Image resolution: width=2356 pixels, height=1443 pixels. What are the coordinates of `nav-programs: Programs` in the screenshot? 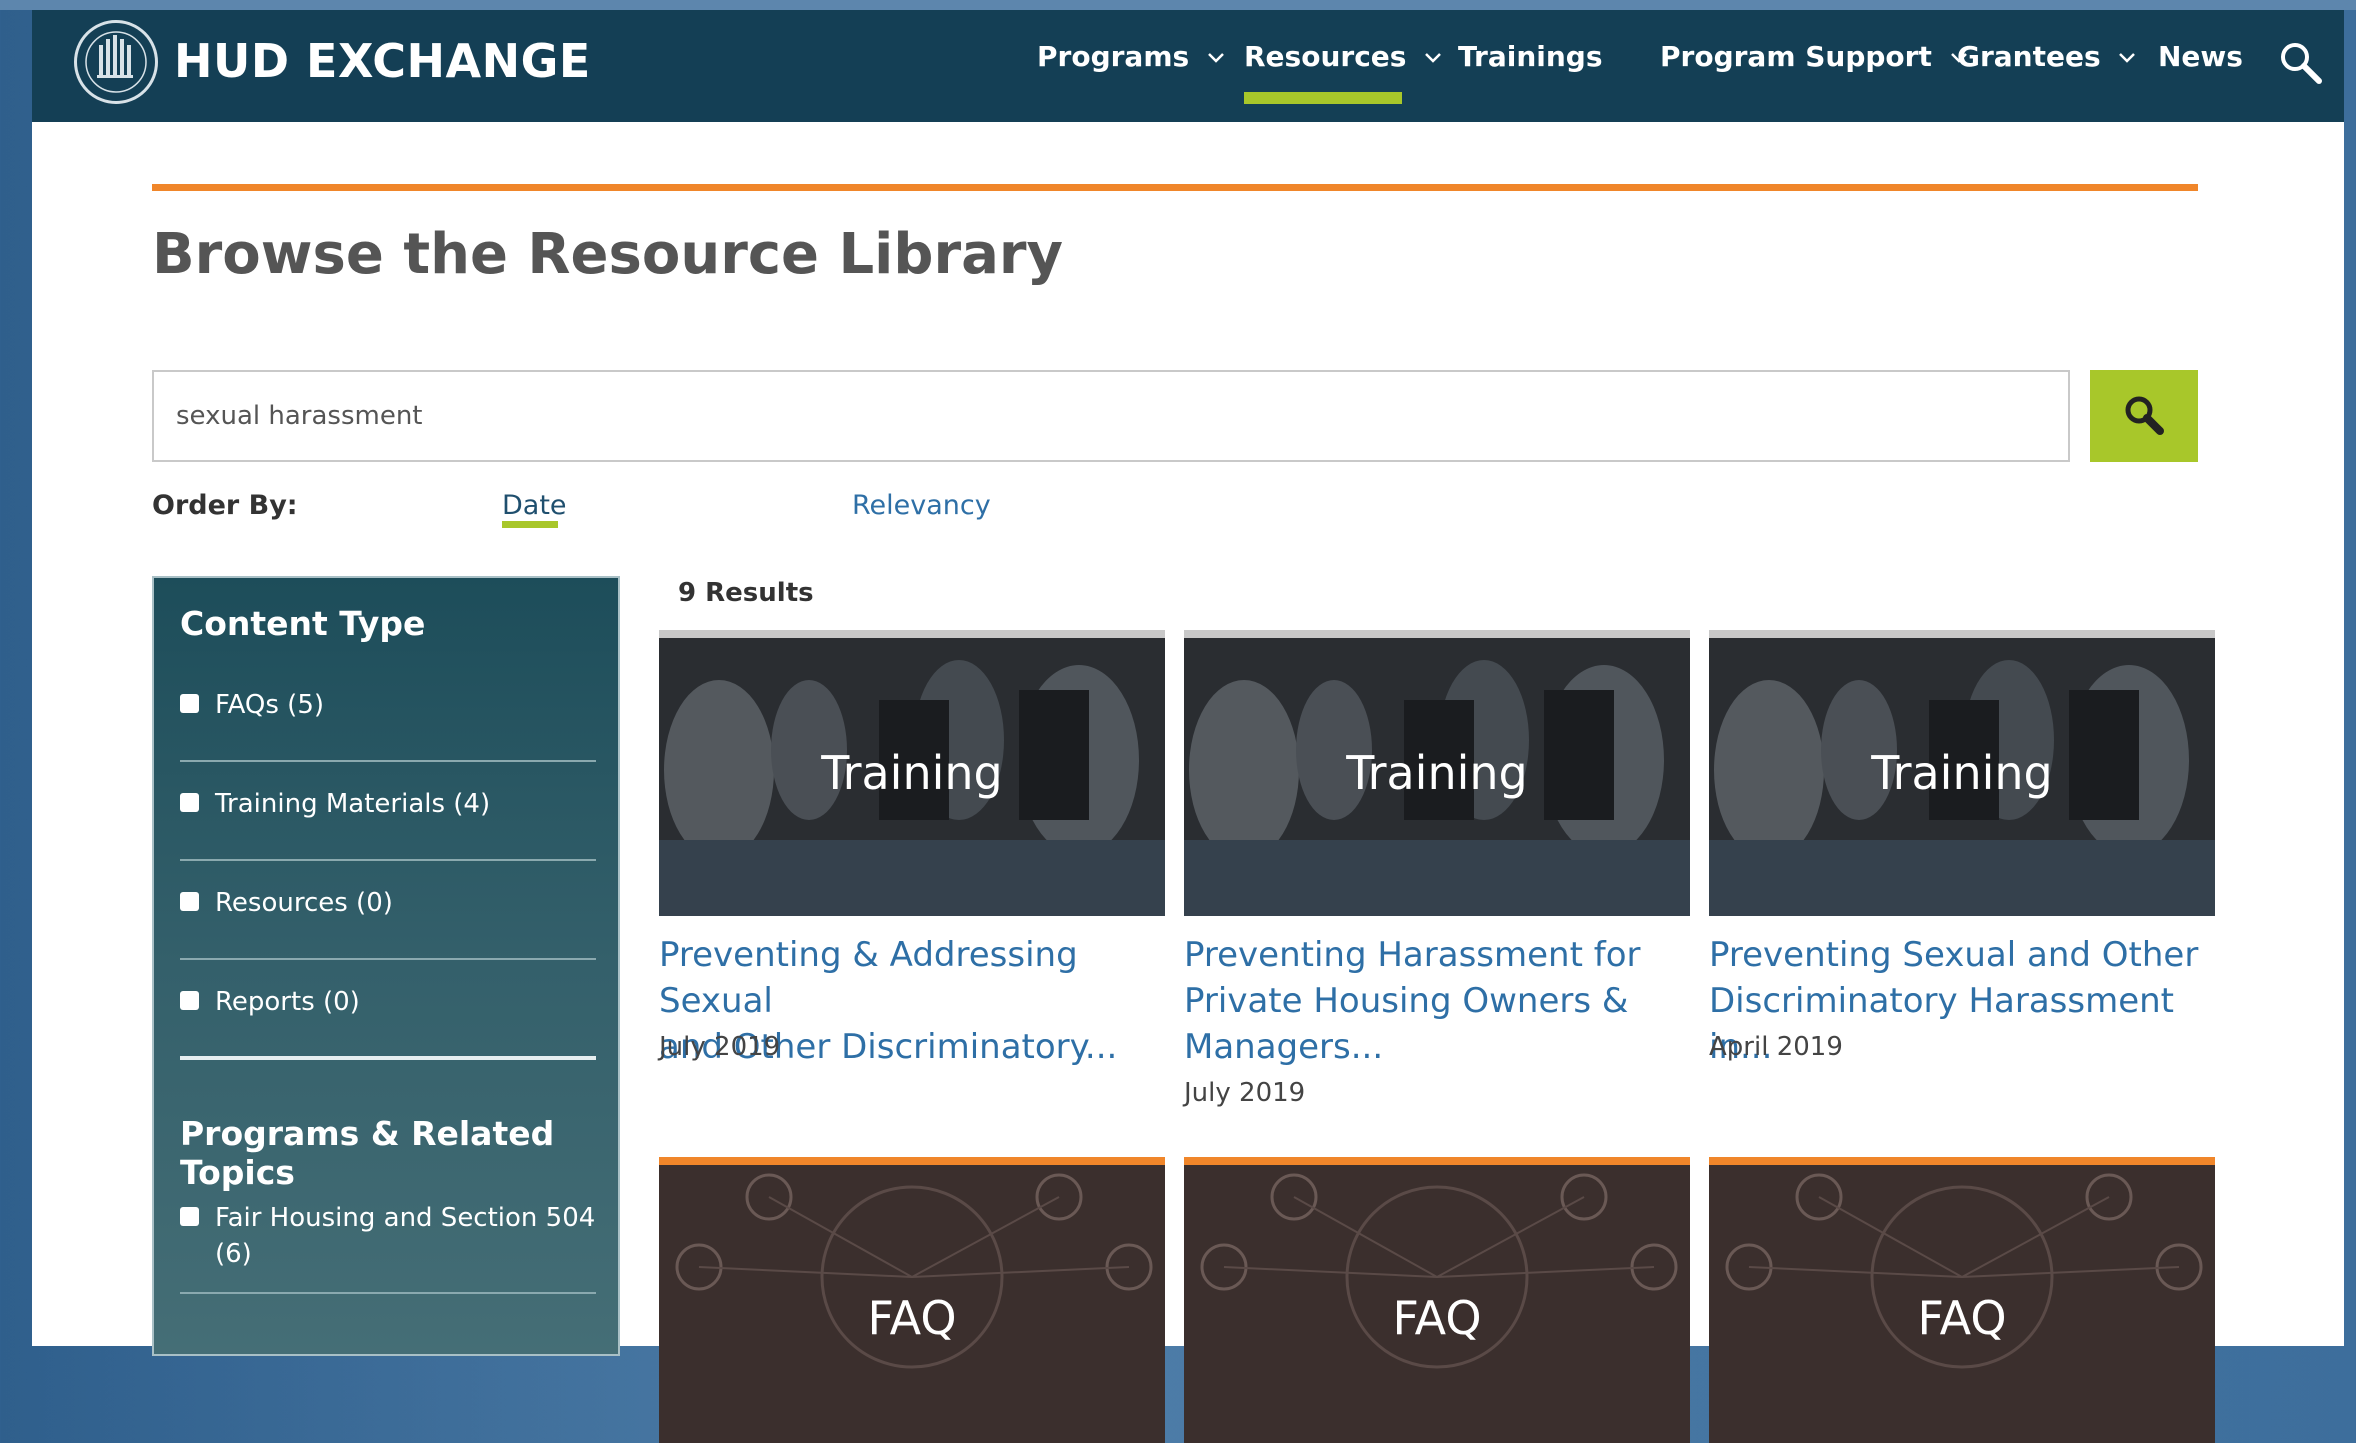 It's located at (1131, 56).